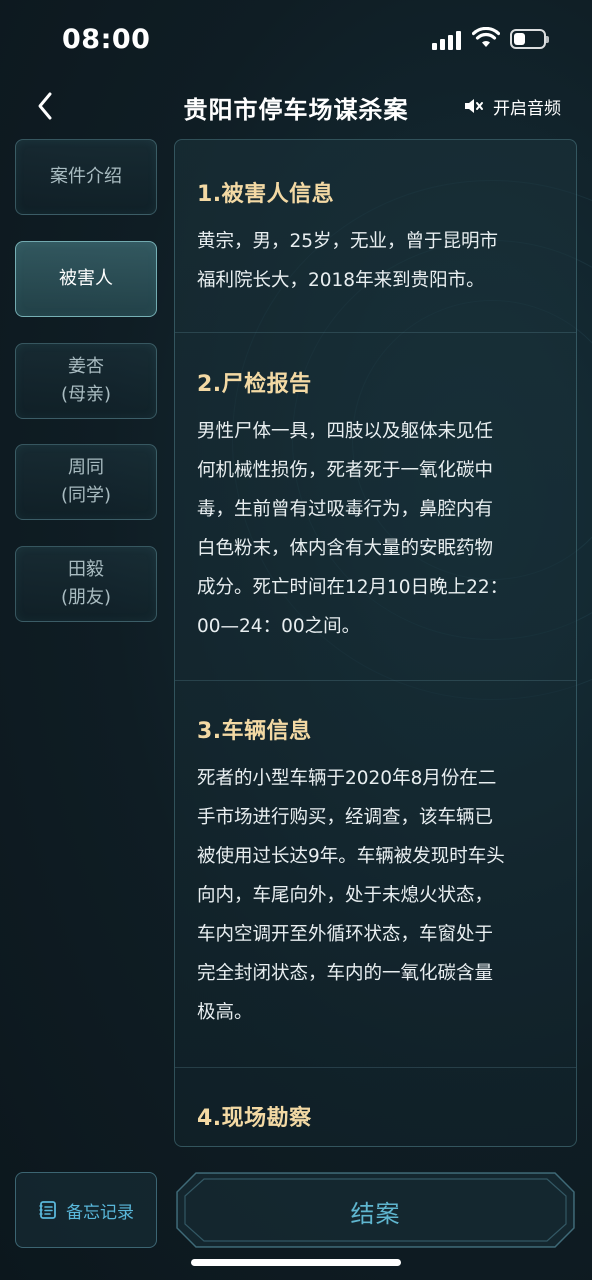 The height and width of the screenshot is (1280, 592). What do you see at coordinates (345, 470) in the screenshot?
I see `body-line: 何机械性损伤，死者死于一氧化碳中` at bounding box center [345, 470].